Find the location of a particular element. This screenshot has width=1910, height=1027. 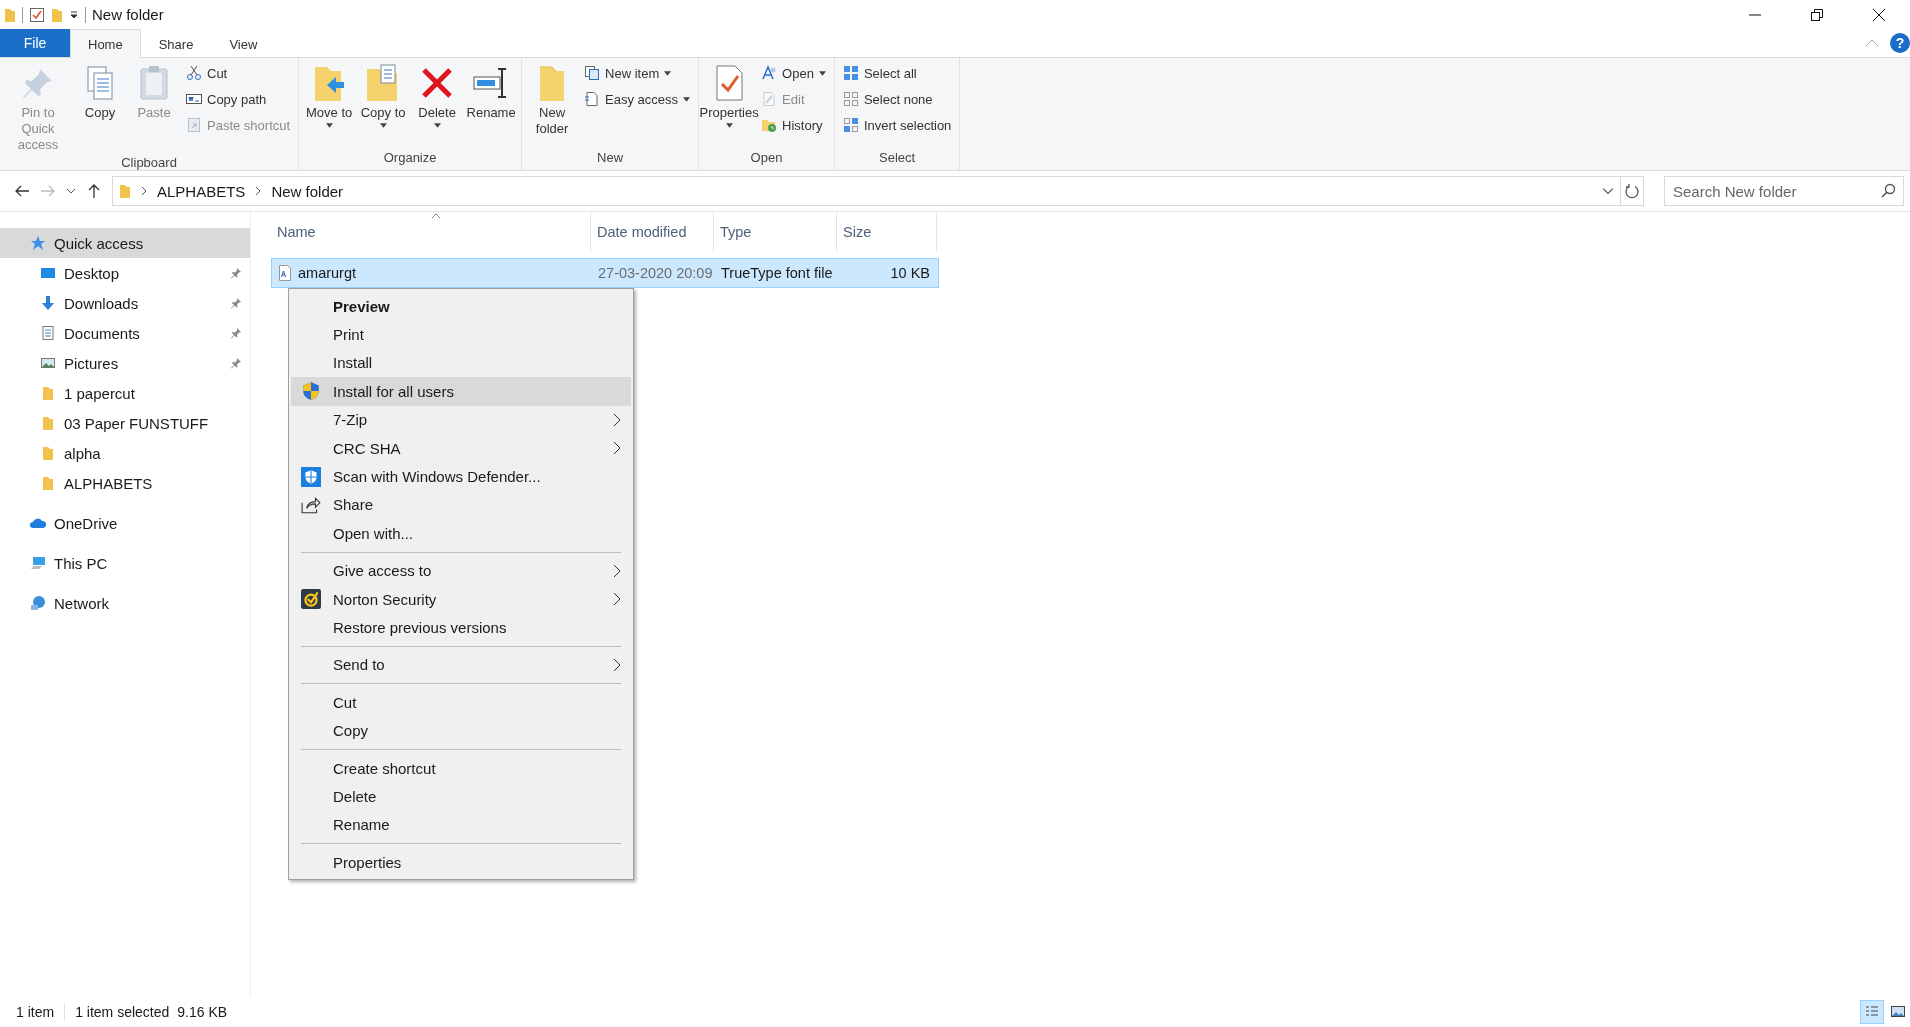

up-icon is located at coordinates (94, 191).